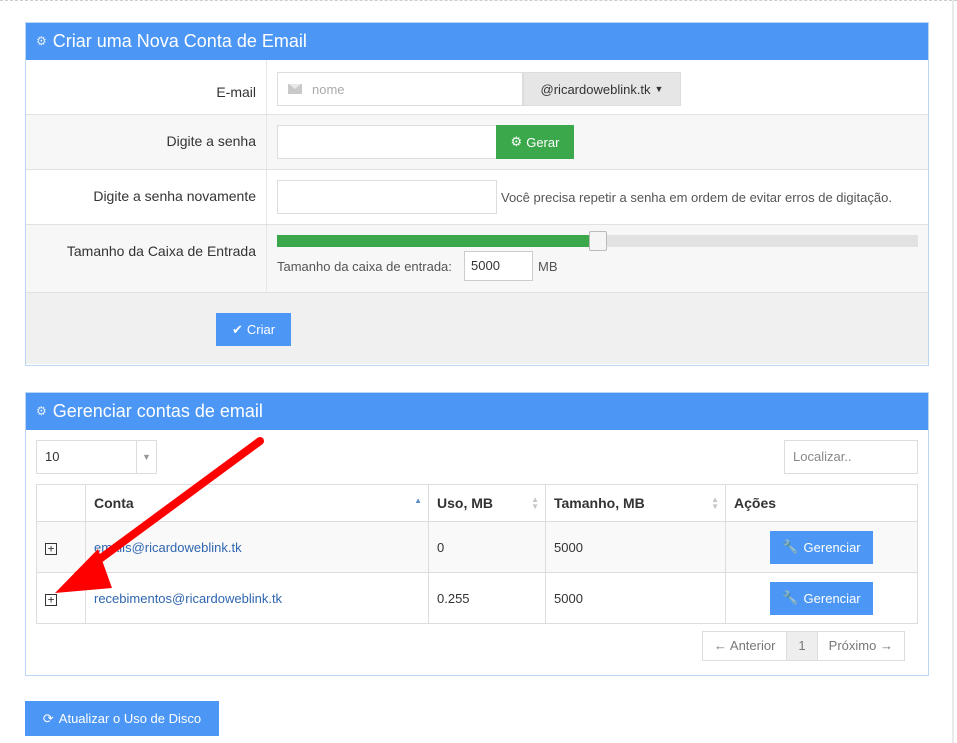  Describe the element at coordinates (169, 508) in the screenshot. I see `arrow-shaft` at that location.